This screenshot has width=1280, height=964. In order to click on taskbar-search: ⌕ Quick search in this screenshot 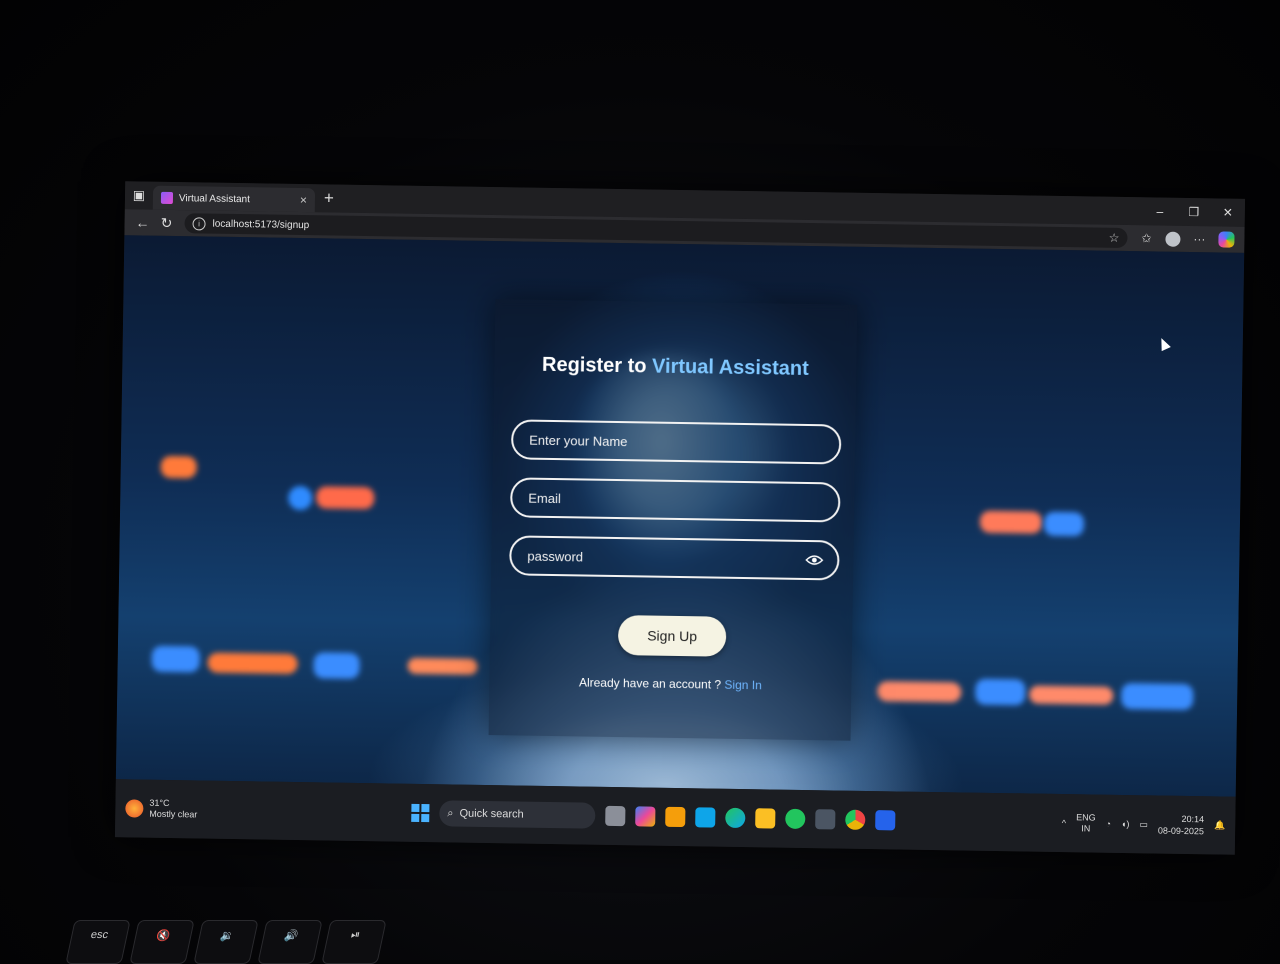, I will do `click(517, 814)`.